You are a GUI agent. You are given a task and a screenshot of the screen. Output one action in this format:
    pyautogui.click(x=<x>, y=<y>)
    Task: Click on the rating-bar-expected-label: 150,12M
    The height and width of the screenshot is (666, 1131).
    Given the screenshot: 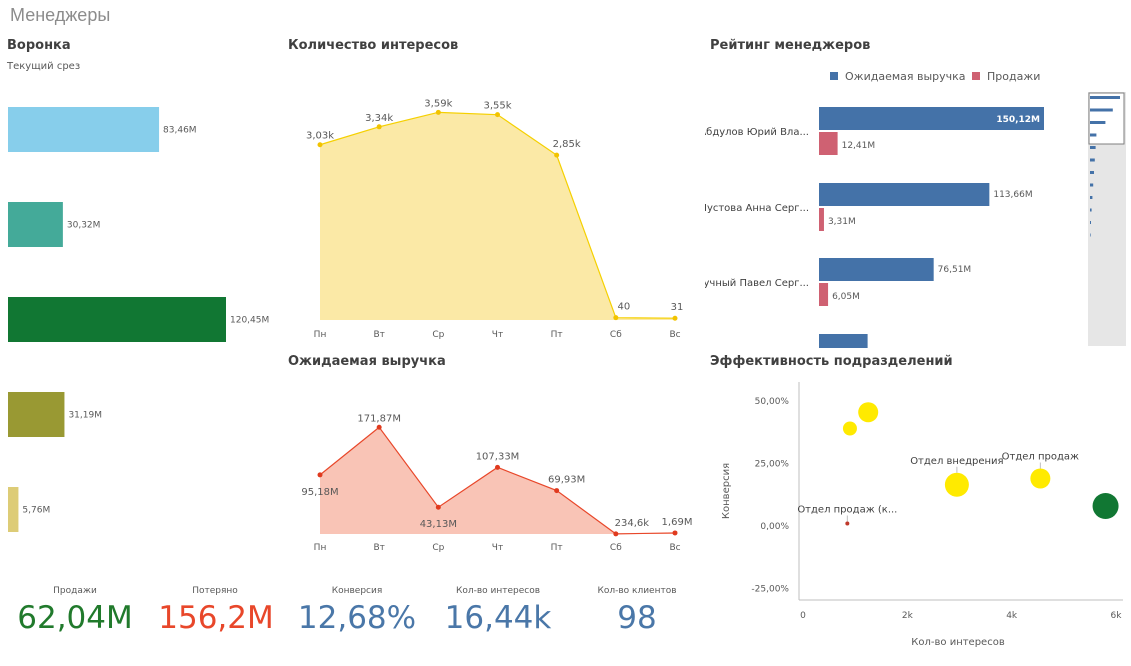 What is the action you would take?
    pyautogui.click(x=1018, y=120)
    